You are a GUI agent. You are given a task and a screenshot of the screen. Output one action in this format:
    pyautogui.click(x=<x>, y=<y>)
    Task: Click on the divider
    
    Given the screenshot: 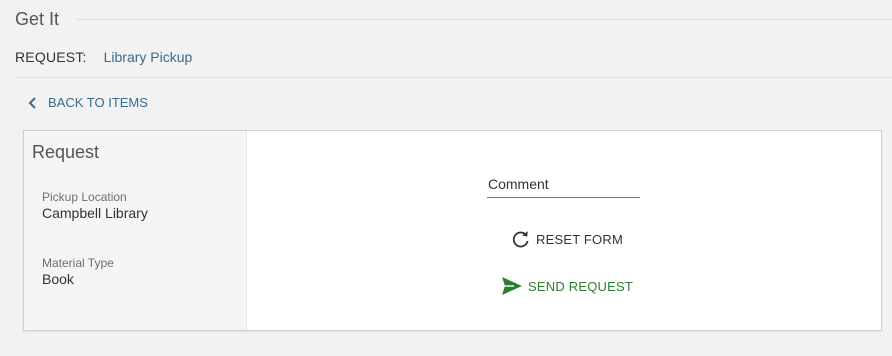 What is the action you would take?
    pyautogui.click(x=453, y=77)
    